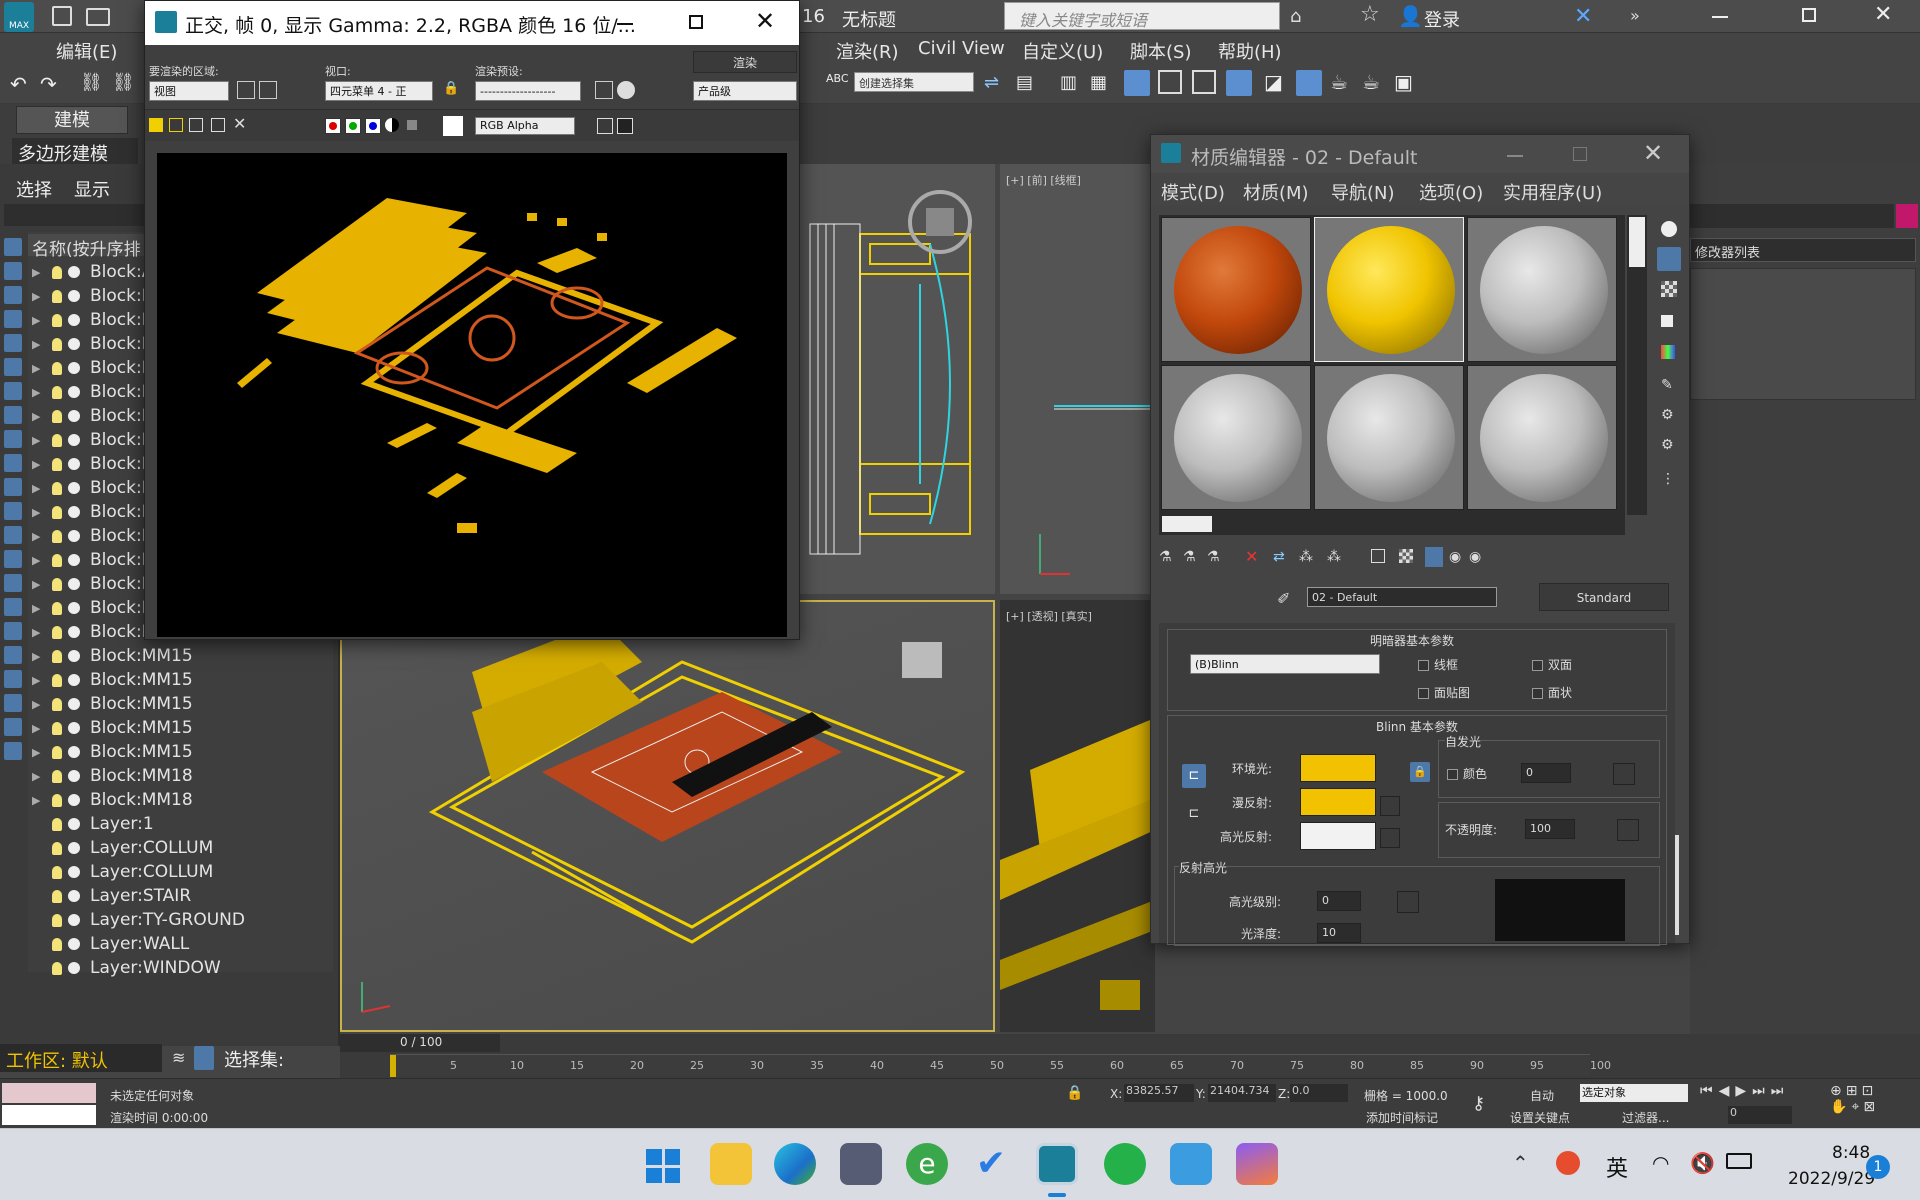 The image size is (1920, 1200). Describe the element at coordinates (1077, 816) in the screenshot. I see `viewport-perspective-realistic: [+] [透视] [真实]` at that location.